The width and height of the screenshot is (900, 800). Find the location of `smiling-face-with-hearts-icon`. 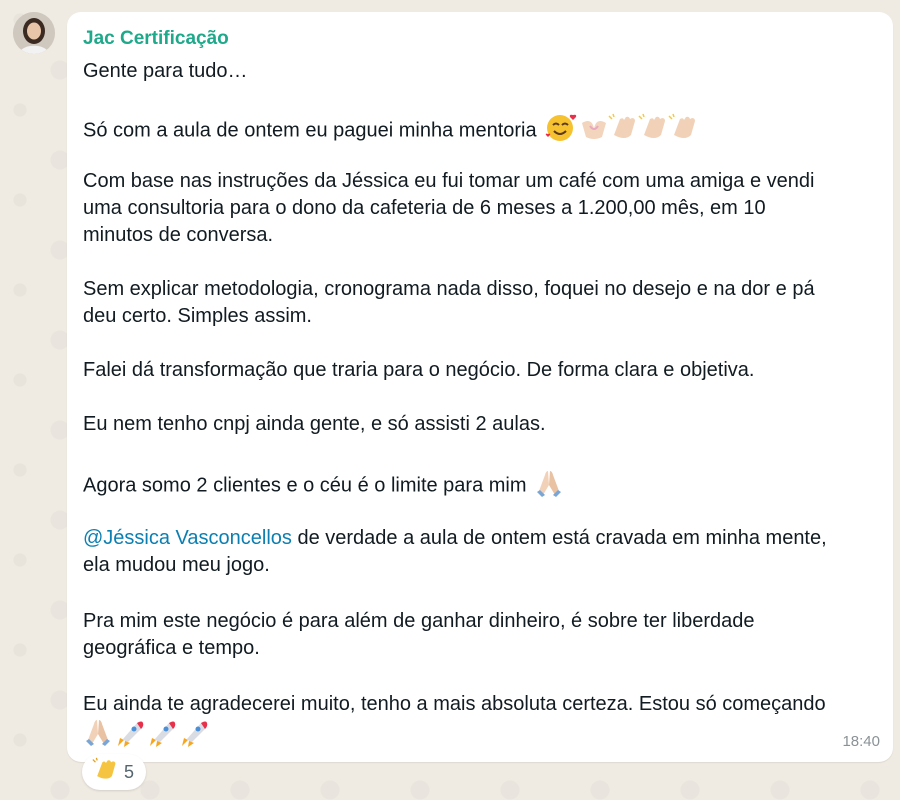

smiling-face-with-hearts-icon is located at coordinates (561, 127).